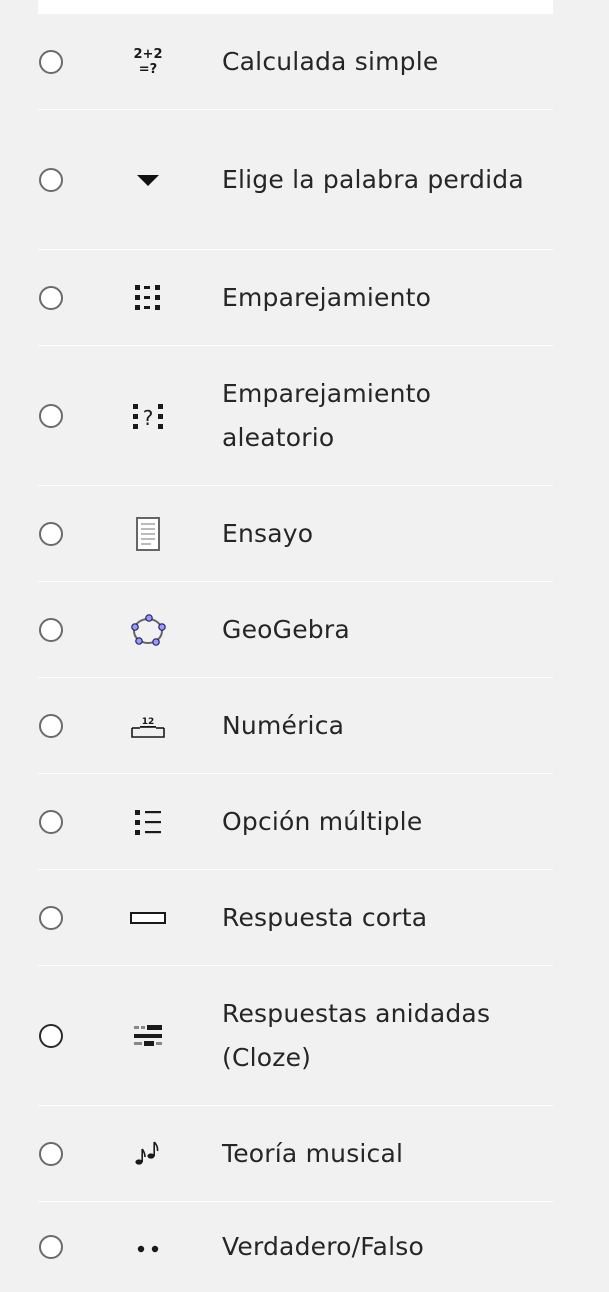 The width and height of the screenshot is (609, 1292). What do you see at coordinates (327, 297) in the screenshot?
I see `question-type-label: Emparejamiento` at bounding box center [327, 297].